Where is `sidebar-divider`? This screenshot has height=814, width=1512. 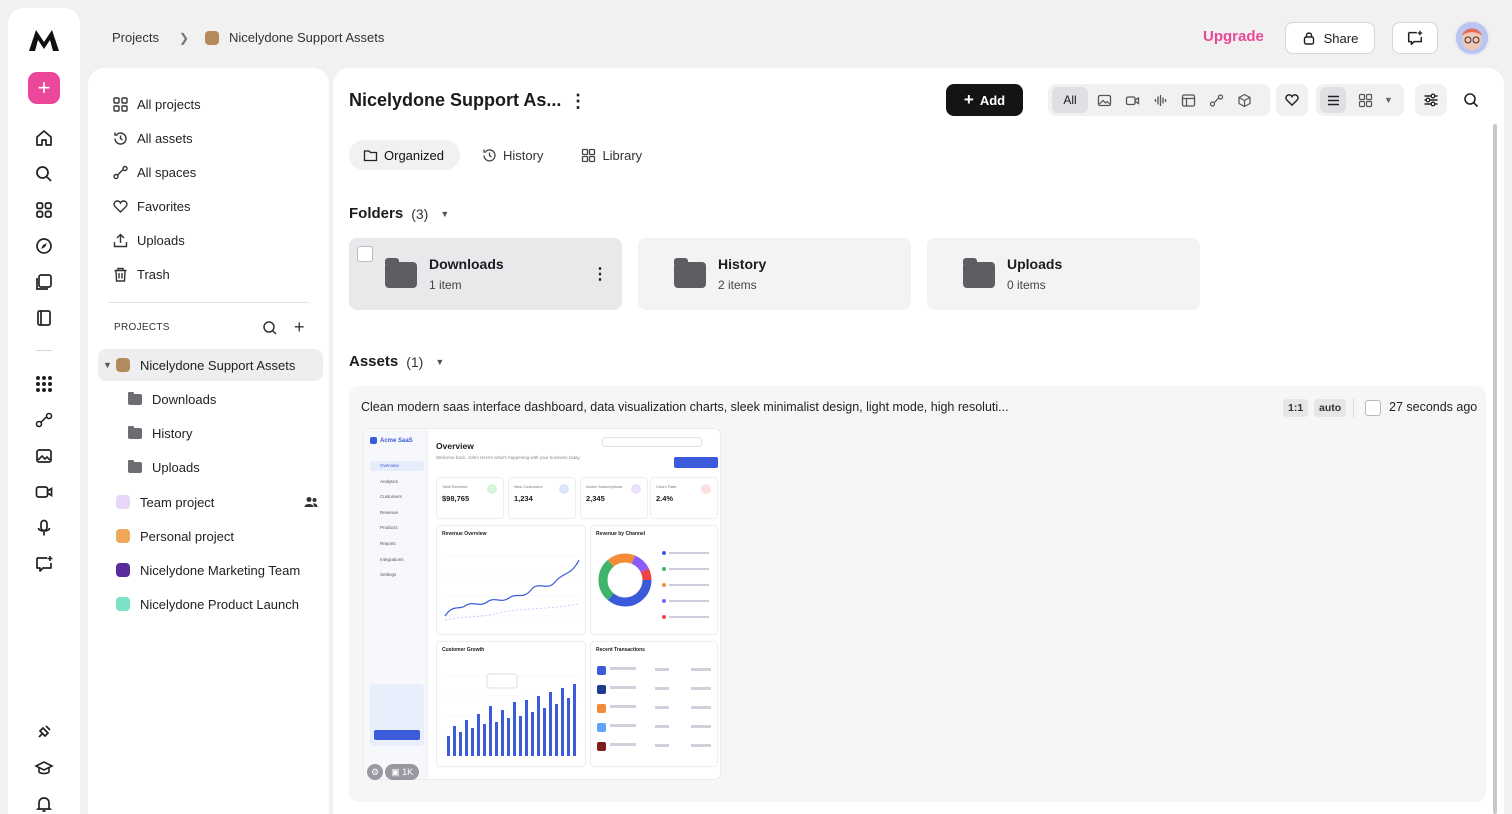
sidebar-divider is located at coordinates (208, 302).